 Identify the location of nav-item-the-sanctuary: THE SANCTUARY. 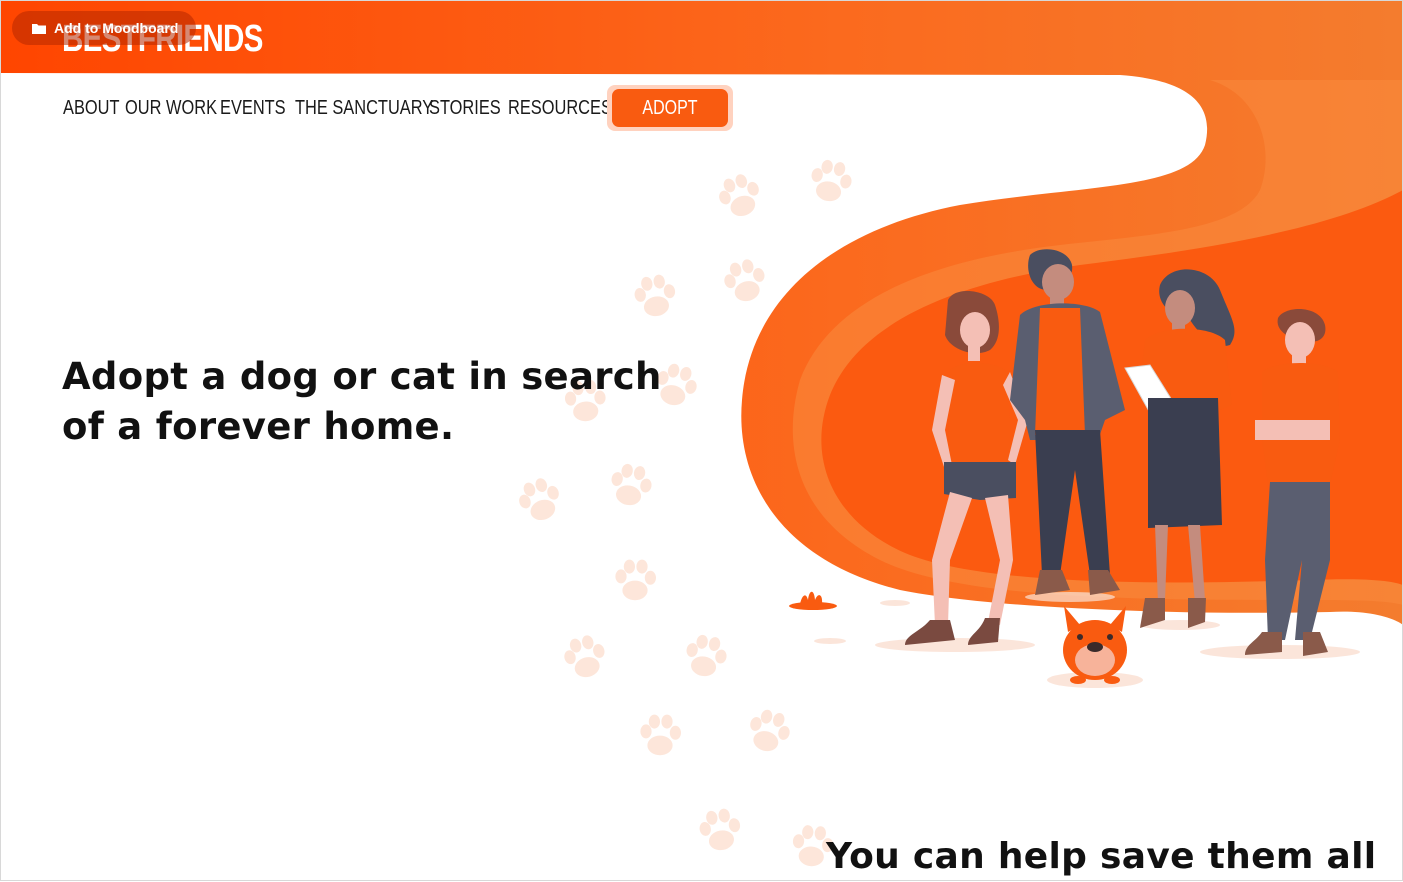
(364, 108).